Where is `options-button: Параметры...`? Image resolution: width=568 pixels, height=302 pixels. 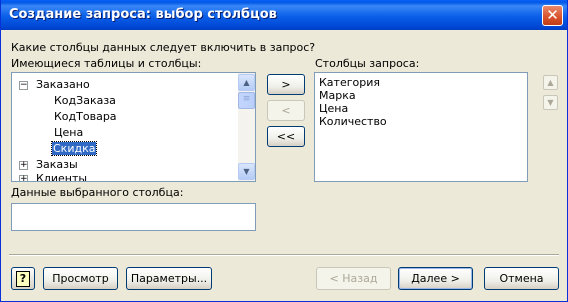 options-button: Параметры... is located at coordinates (169, 278).